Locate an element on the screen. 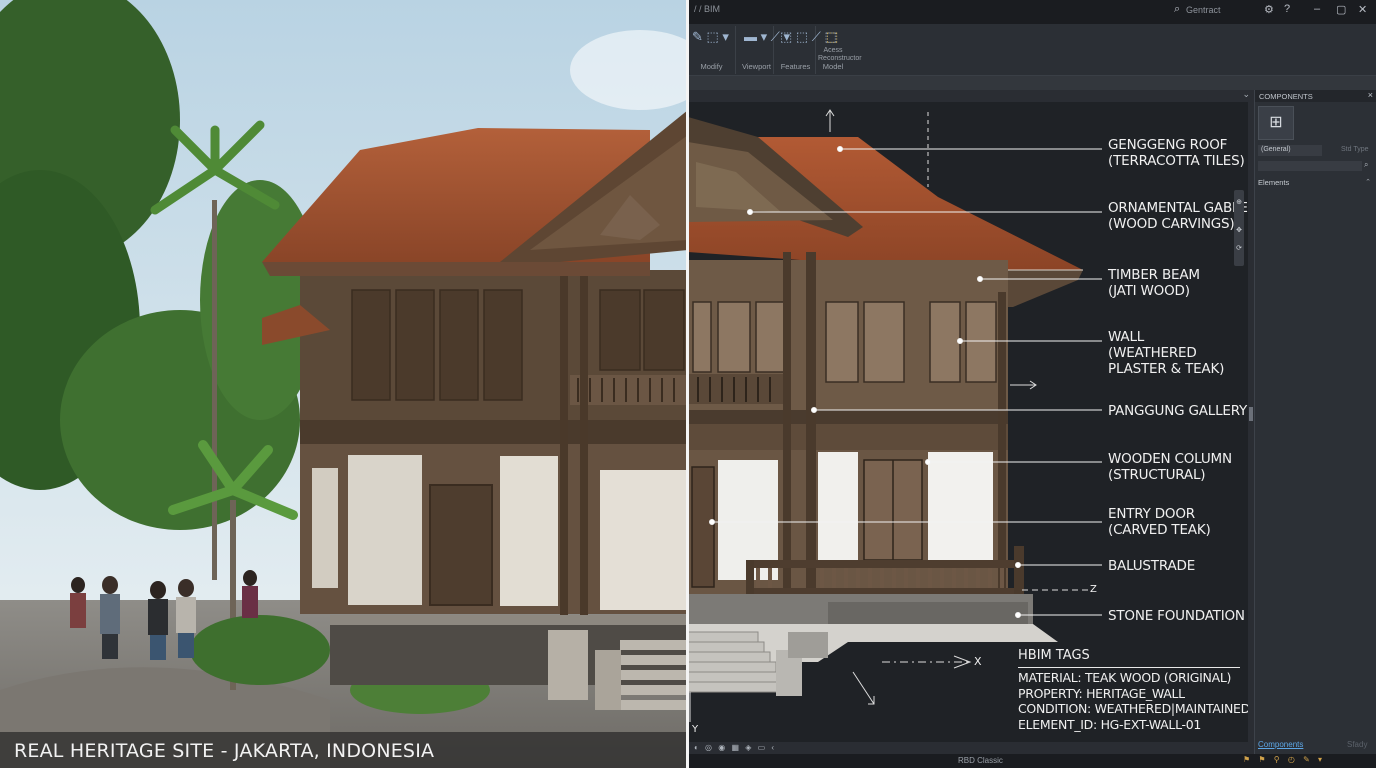 This screenshot has width=1376, height=768. callout-line: (WOOD CARVINGS) is located at coordinates (1171, 224).